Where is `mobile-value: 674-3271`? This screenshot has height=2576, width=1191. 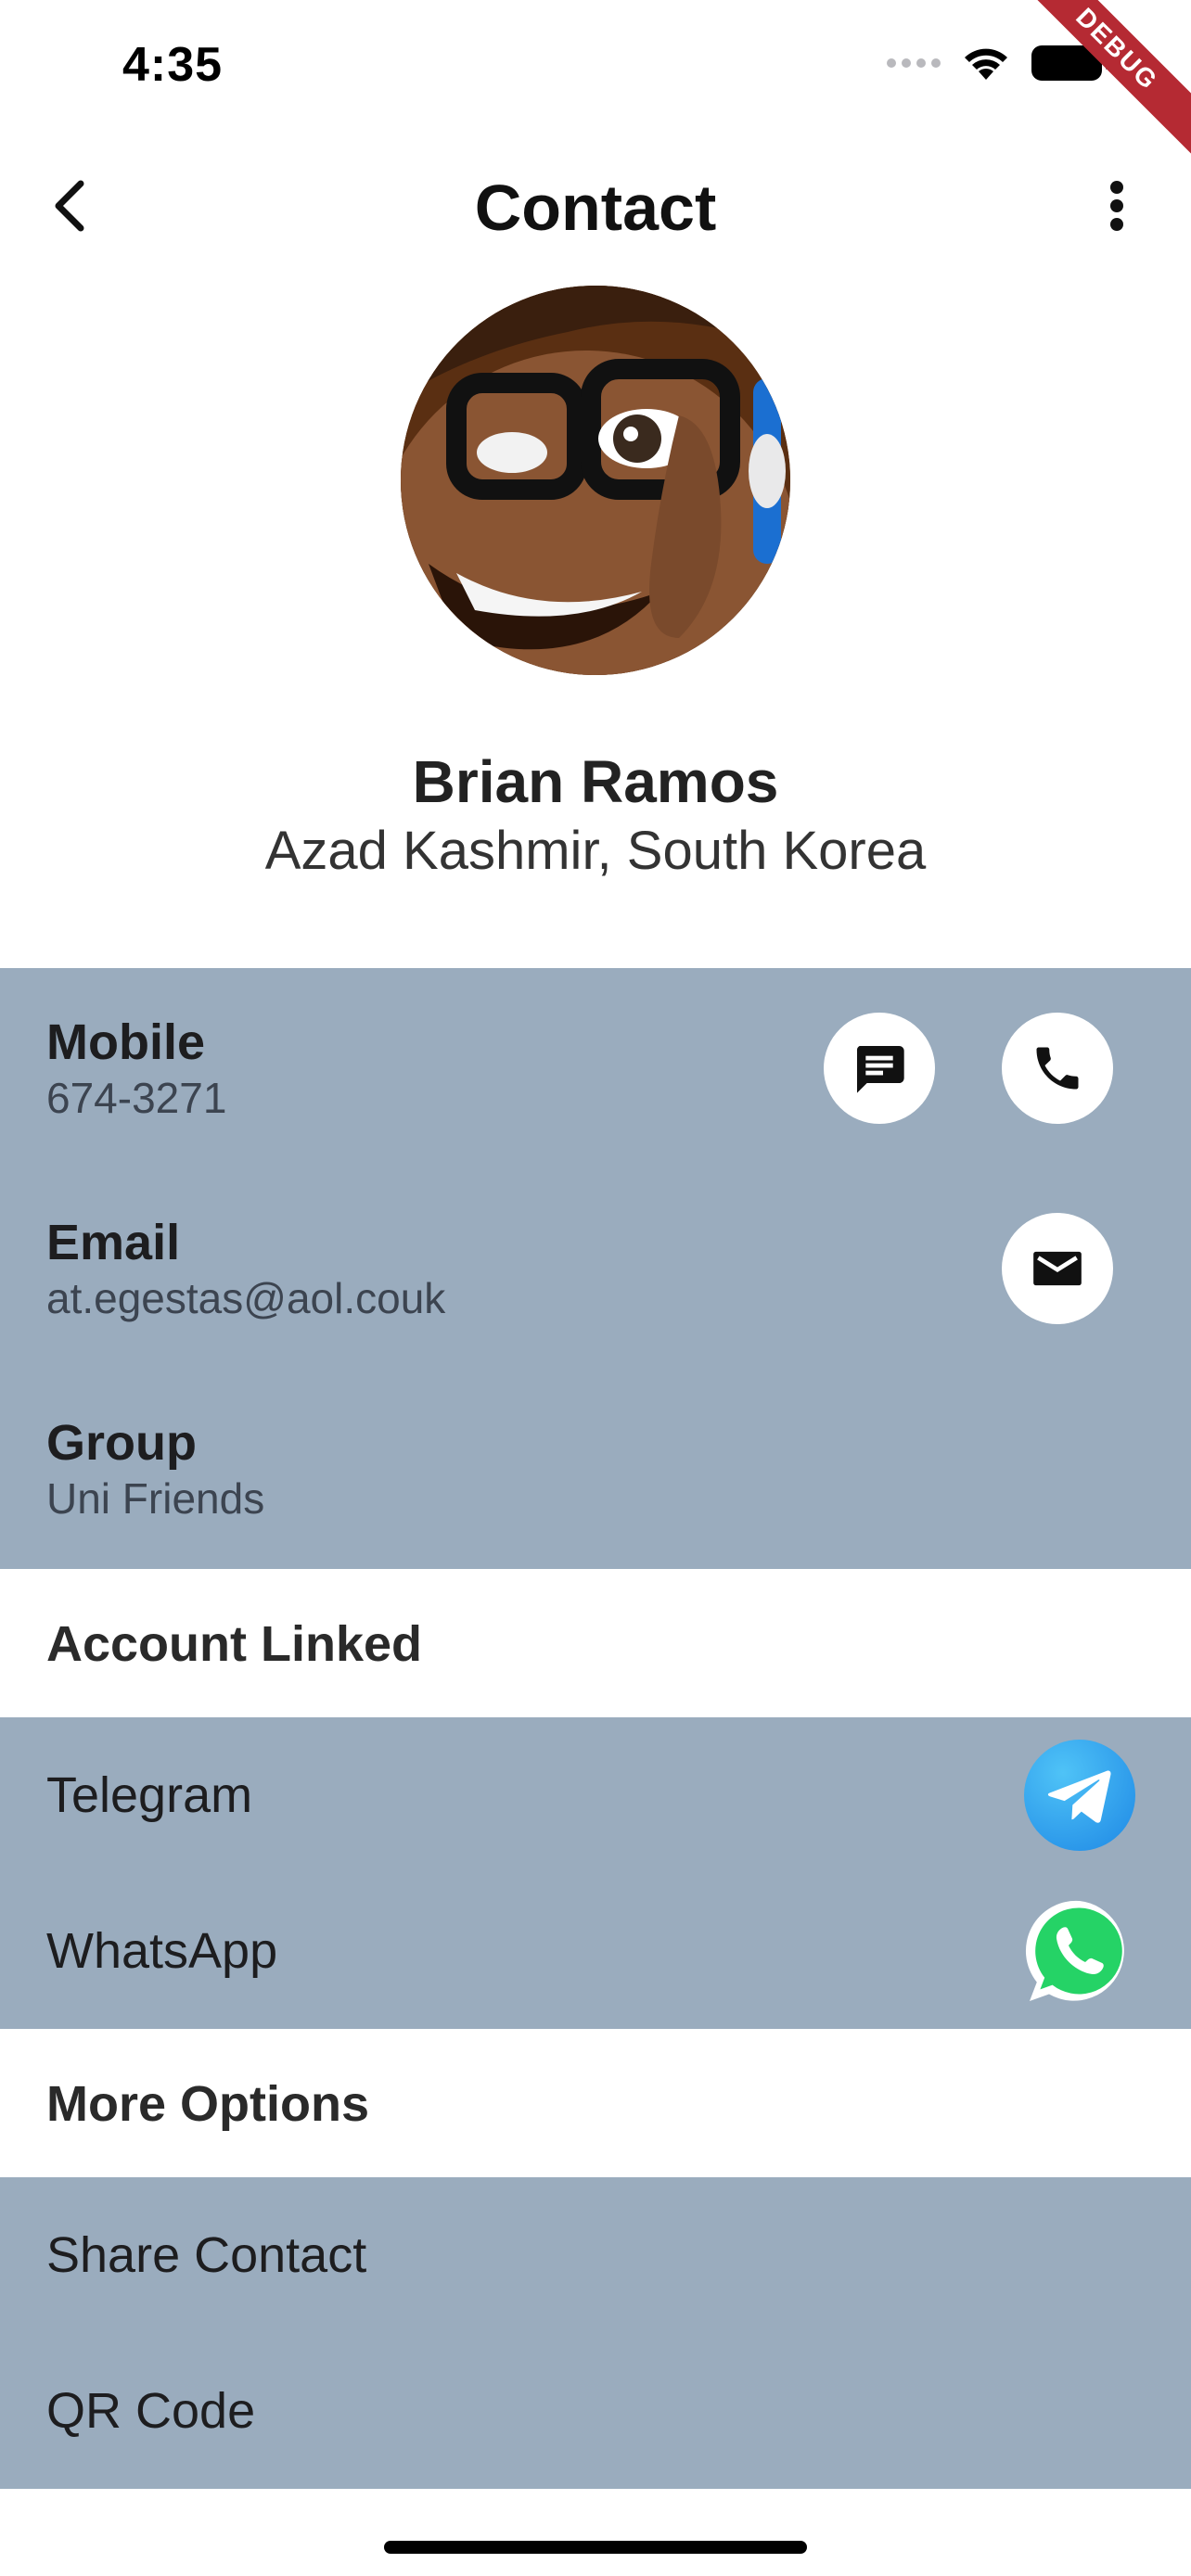
mobile-value: 674-3271 is located at coordinates (136, 1098).